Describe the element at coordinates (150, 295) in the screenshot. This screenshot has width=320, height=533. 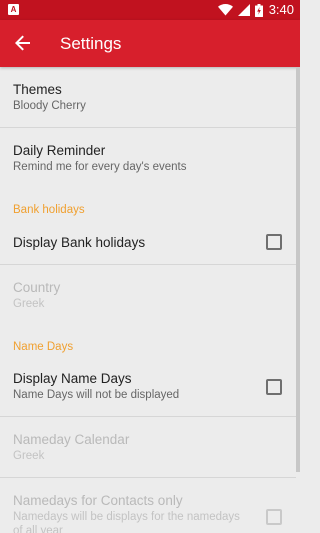
I see `country-preference: Country Greek` at that location.